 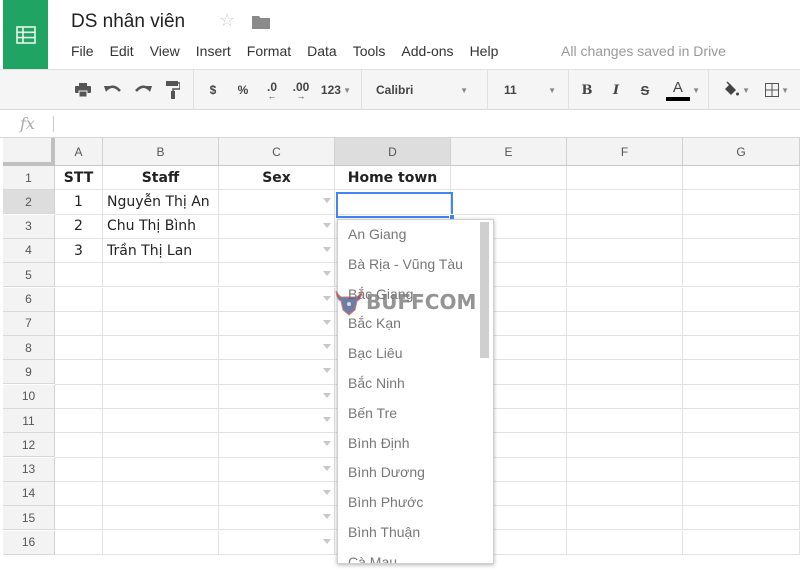 What do you see at coordinates (393, 152) in the screenshot?
I see `column-header-d: D` at bounding box center [393, 152].